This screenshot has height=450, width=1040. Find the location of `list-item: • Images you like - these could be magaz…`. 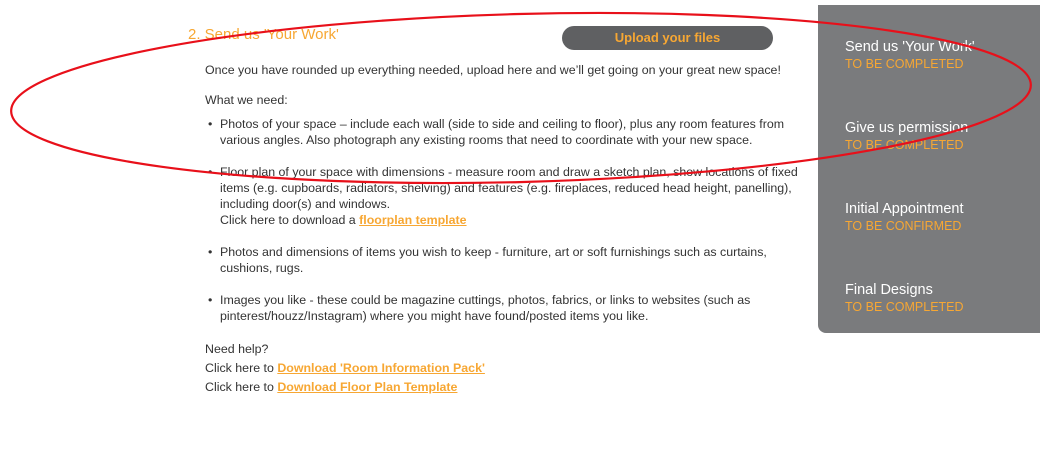

list-item: • Images you like - these could be magaz… is located at coordinates (510, 308).